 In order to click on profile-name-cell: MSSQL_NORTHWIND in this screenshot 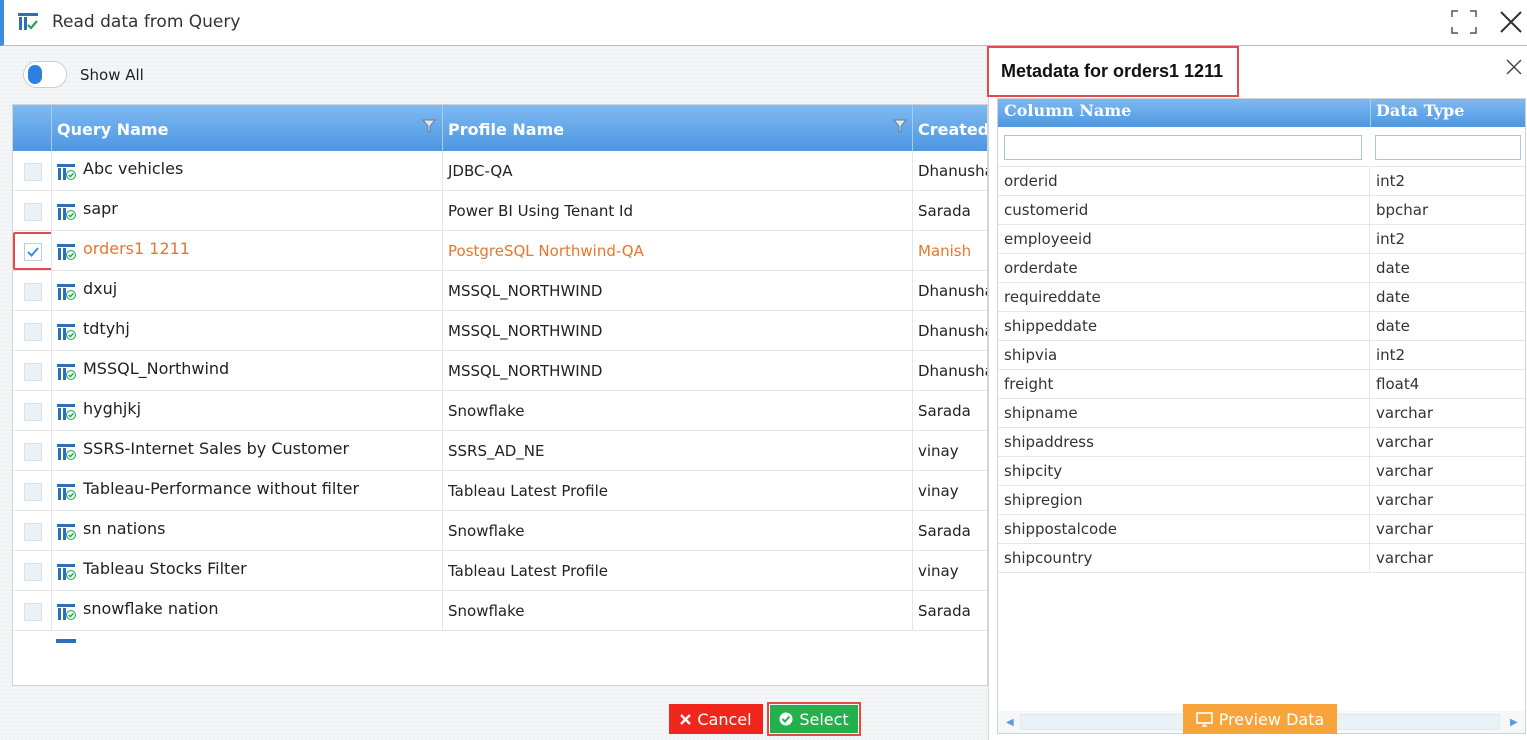, I will do `click(678, 331)`.